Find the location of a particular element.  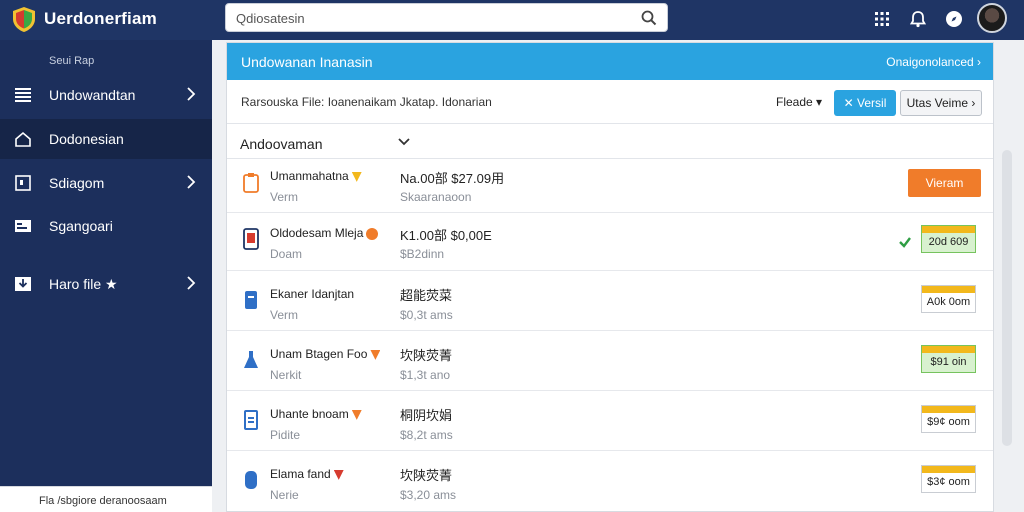

scrollbar is located at coordinates (1007, 298).